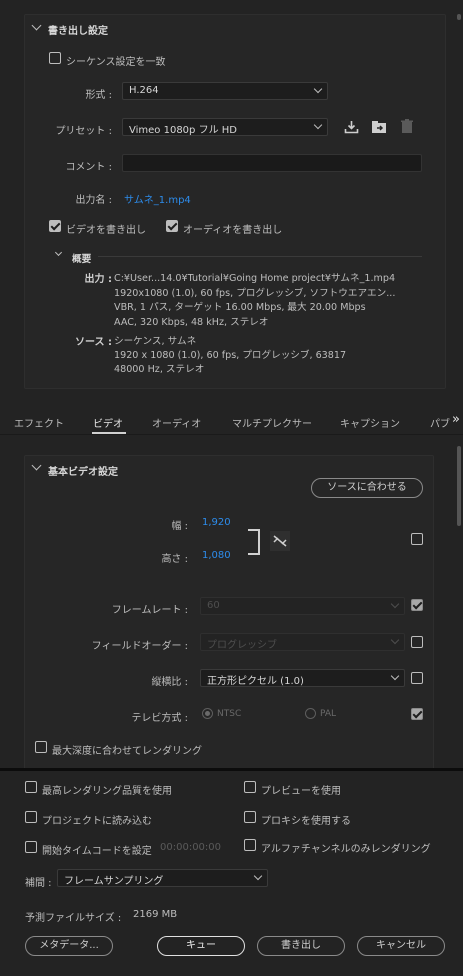 The image size is (463, 976). Describe the element at coordinates (280, 541) in the screenshot. I see `unlink-icon` at that location.